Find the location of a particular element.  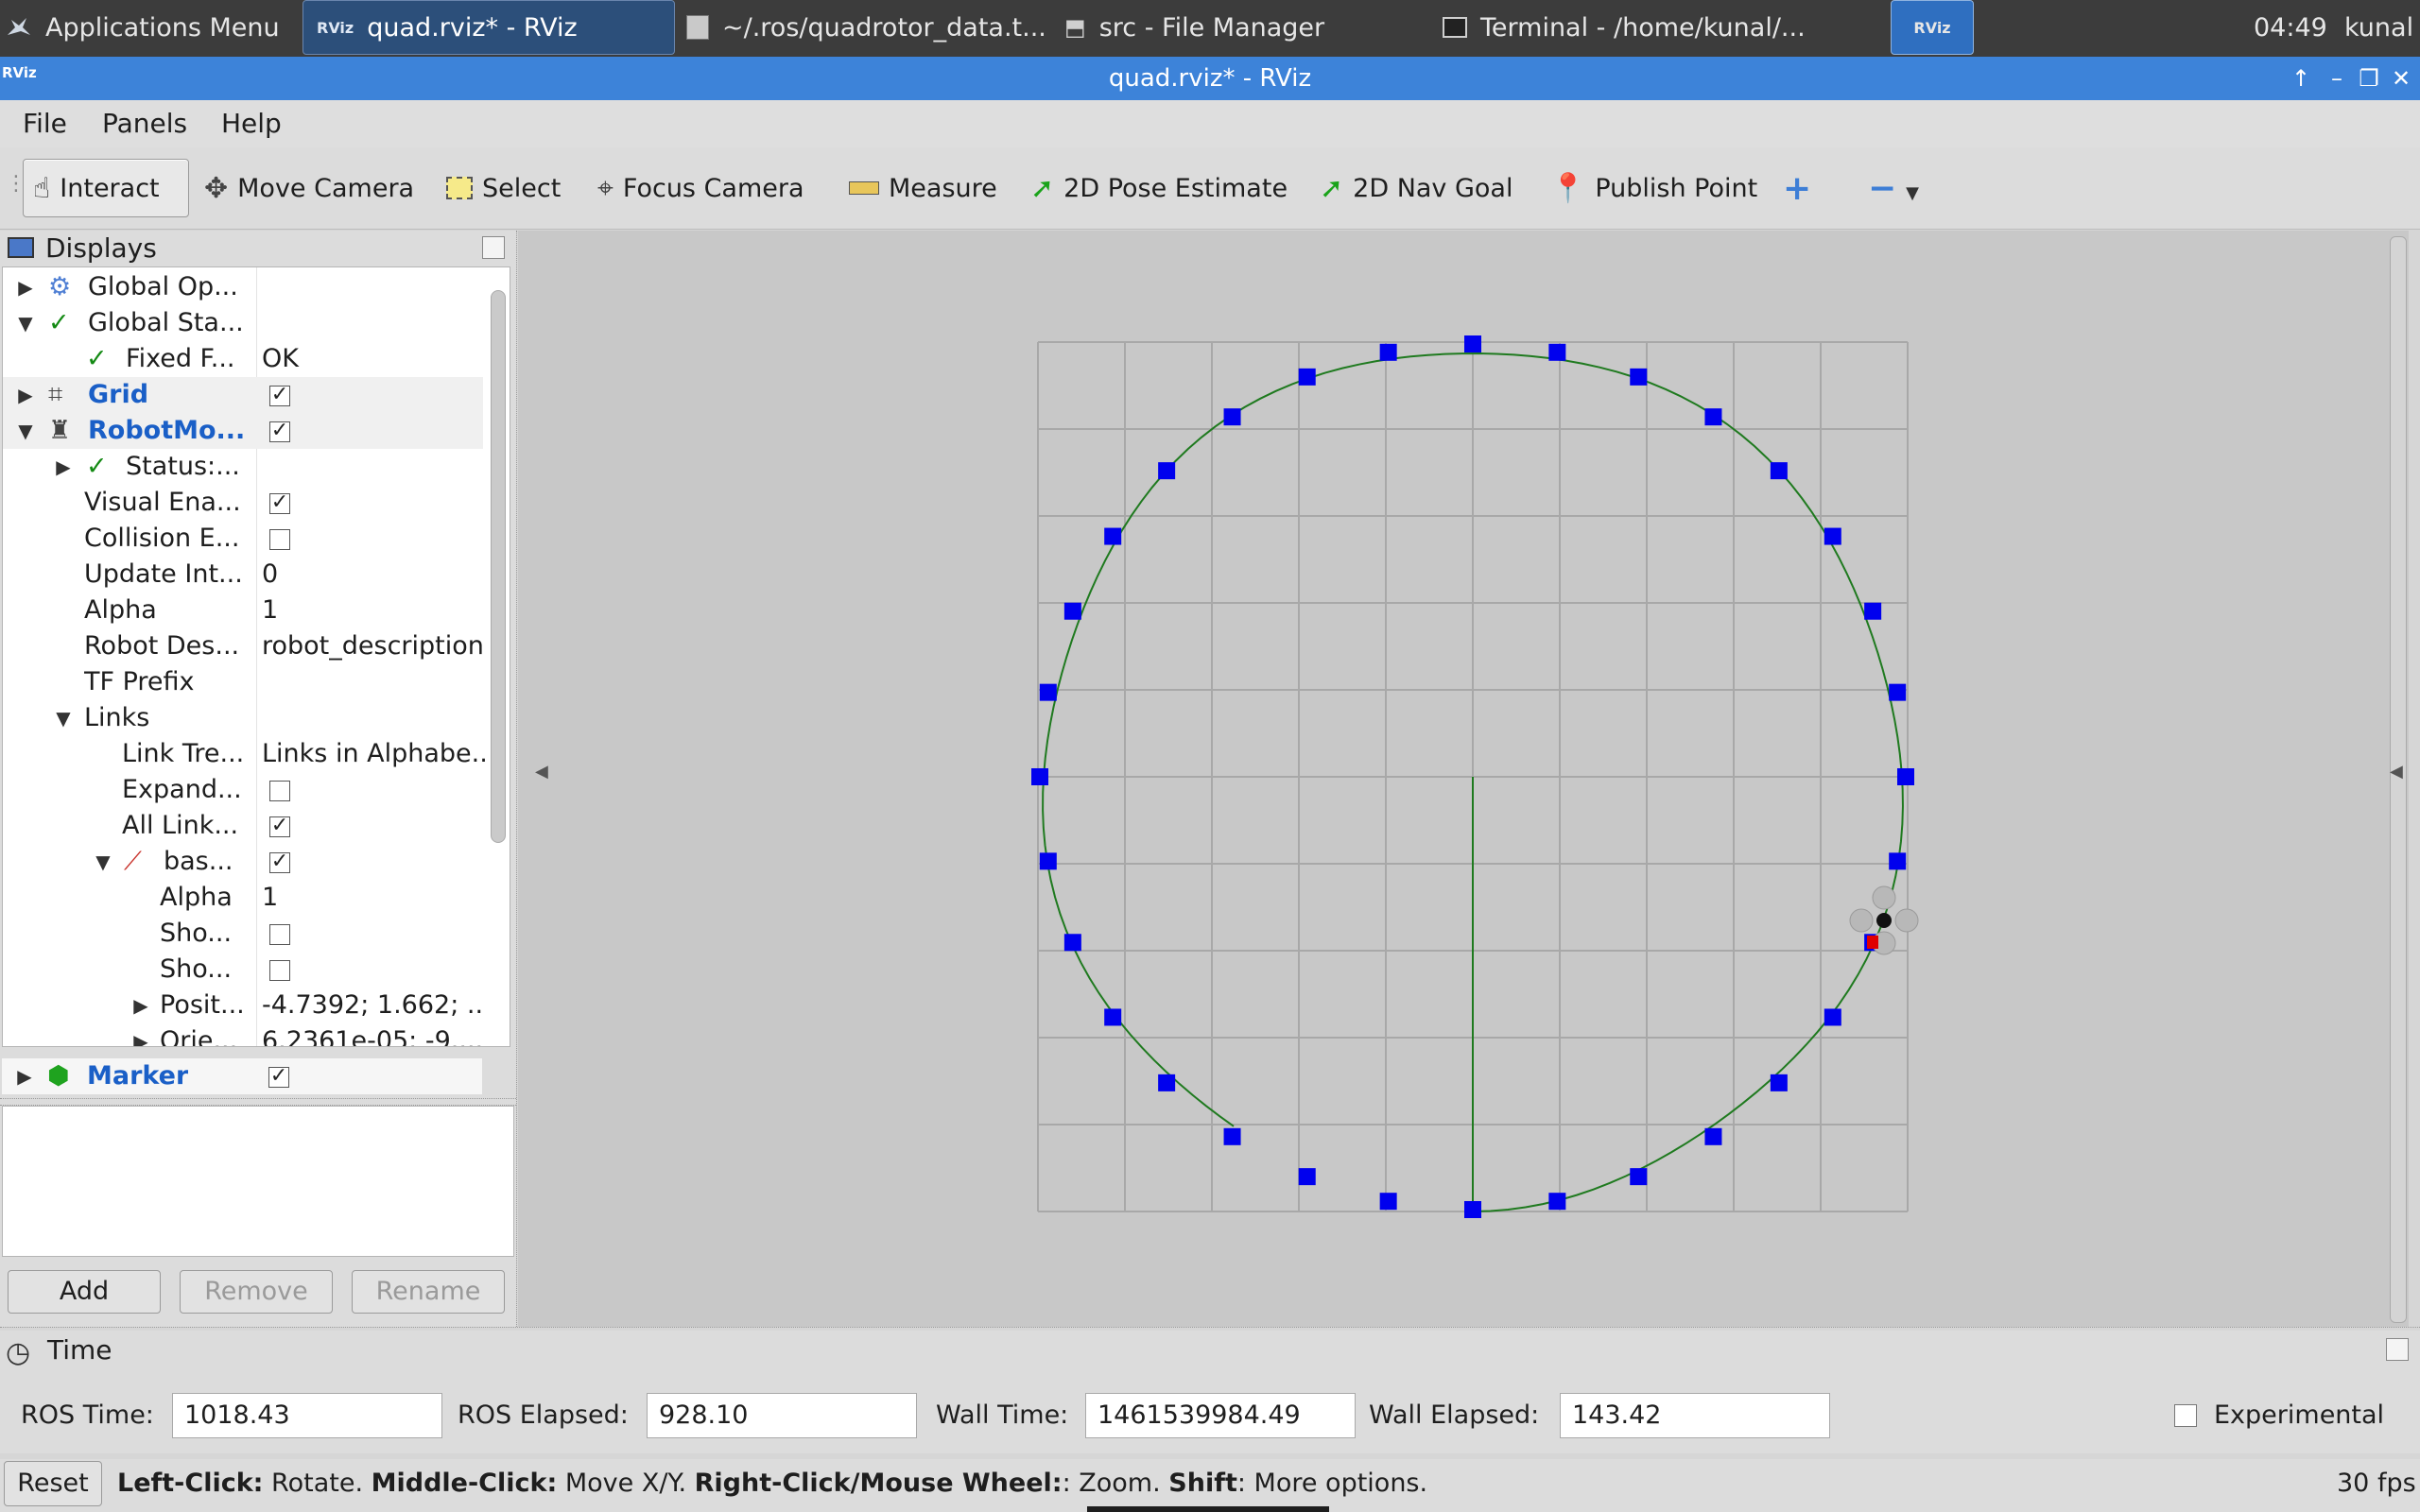

tool-select: Select is located at coordinates (504, 188).